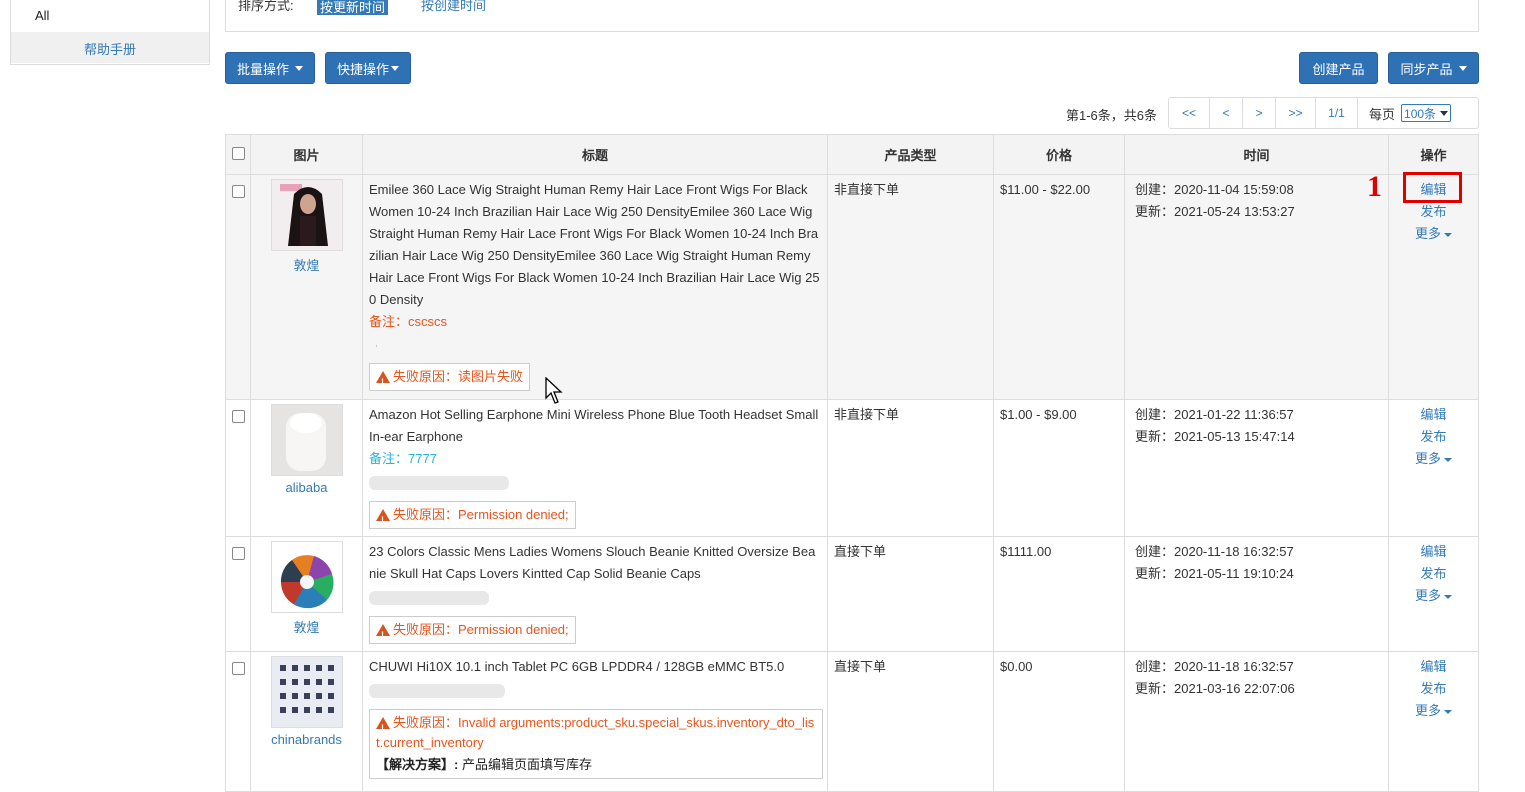 Image resolution: width=1525 pixels, height=792 pixels. Describe the element at coordinates (262, 69) in the screenshot. I see `bulk-actions-label: 批量操作` at that location.